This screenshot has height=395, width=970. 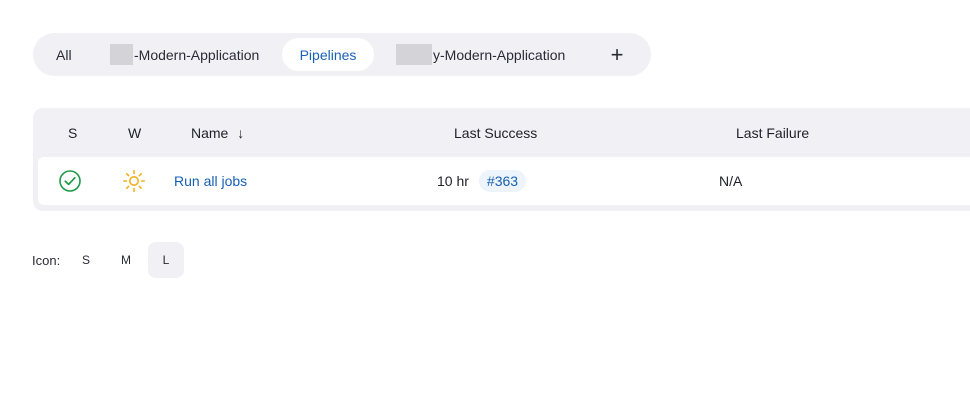 I want to click on table-row: Run all jobs 10 hr #363 N/A, so click(x=504, y=181).